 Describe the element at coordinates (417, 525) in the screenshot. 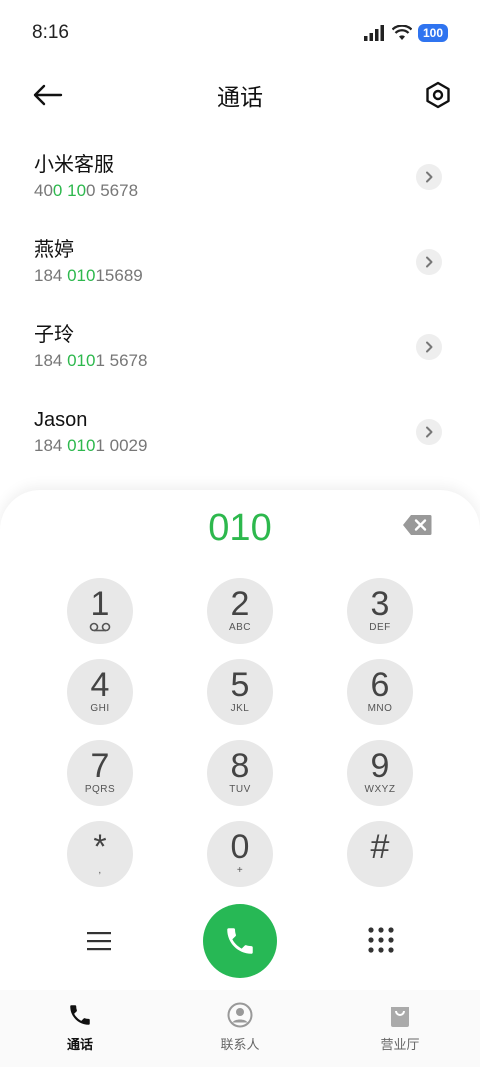

I see `backspace-icon` at that location.